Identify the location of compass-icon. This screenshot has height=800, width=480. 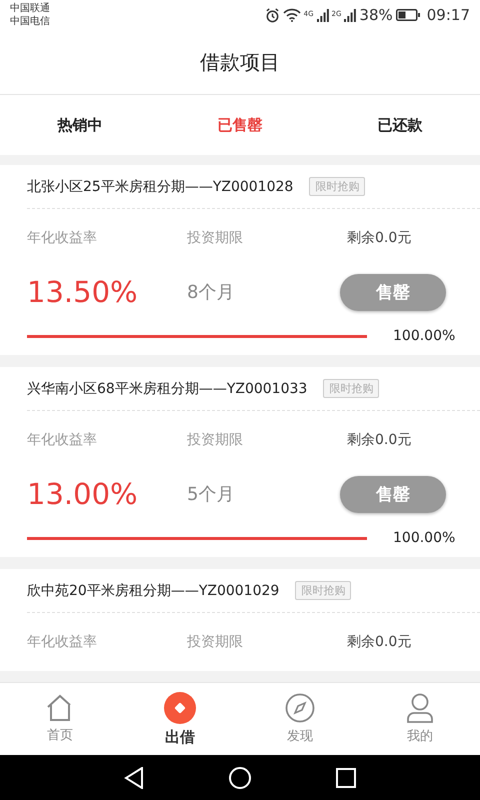
(300, 708).